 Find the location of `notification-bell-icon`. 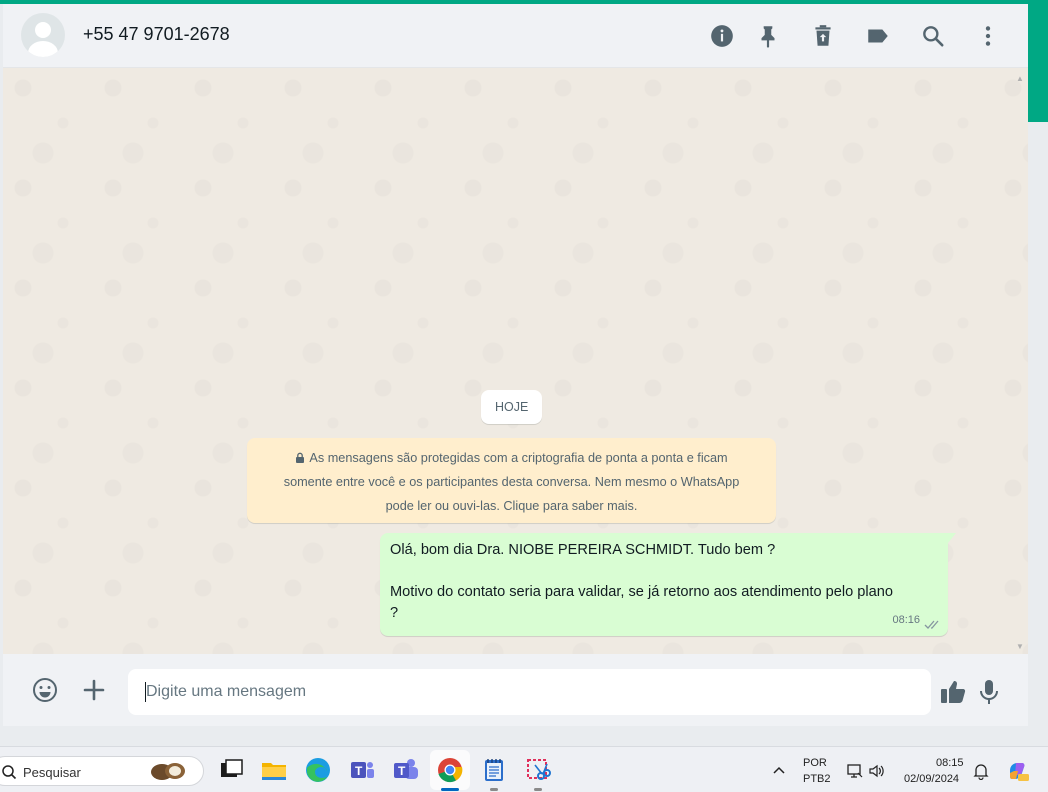

notification-bell-icon is located at coordinates (981, 771).